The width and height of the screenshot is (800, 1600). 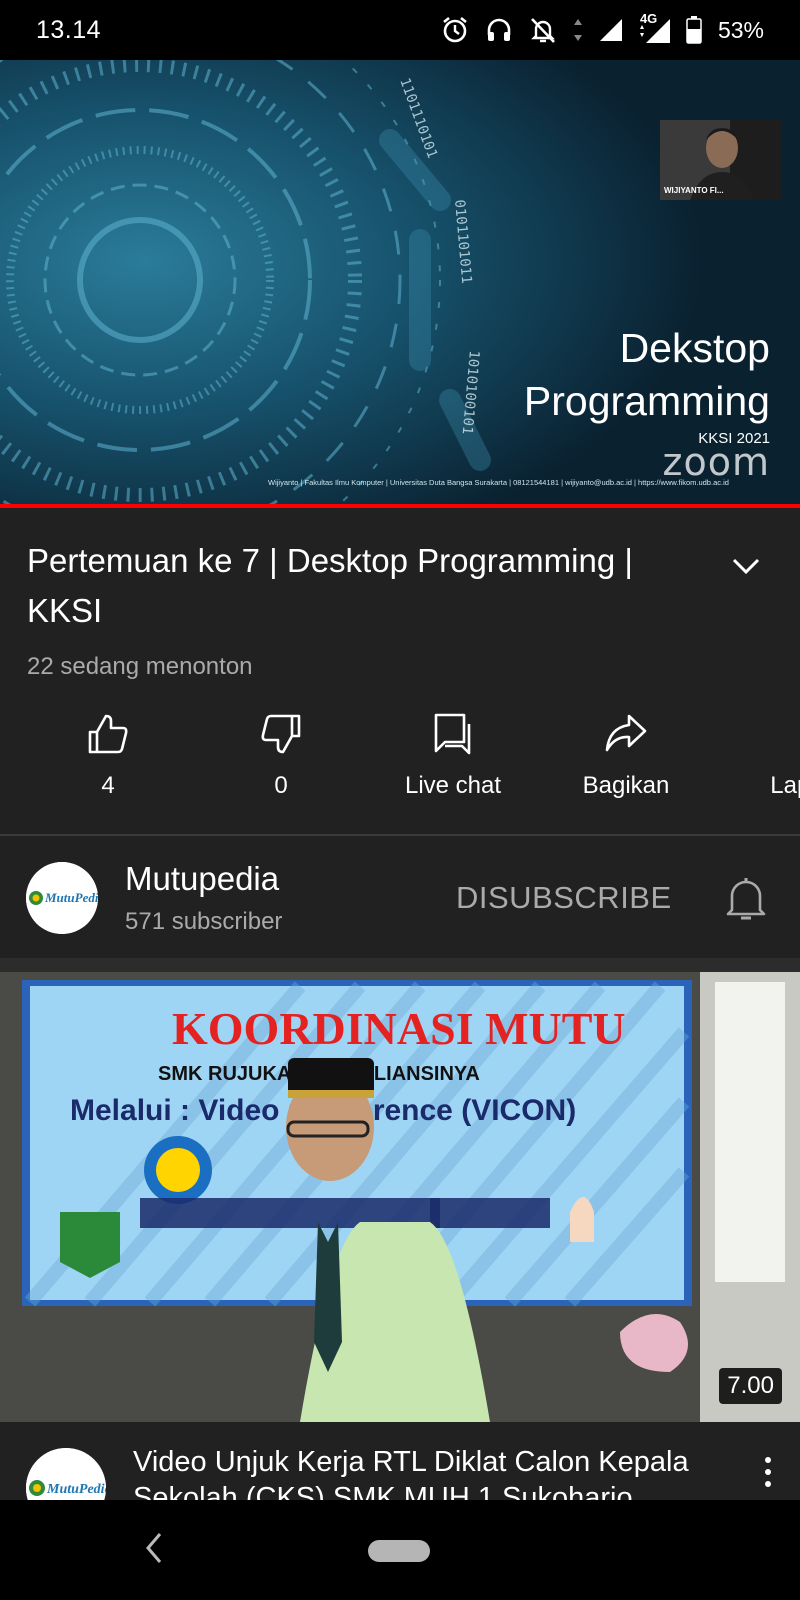 I want to click on duration-badge: 7.00, so click(x=750, y=1386).